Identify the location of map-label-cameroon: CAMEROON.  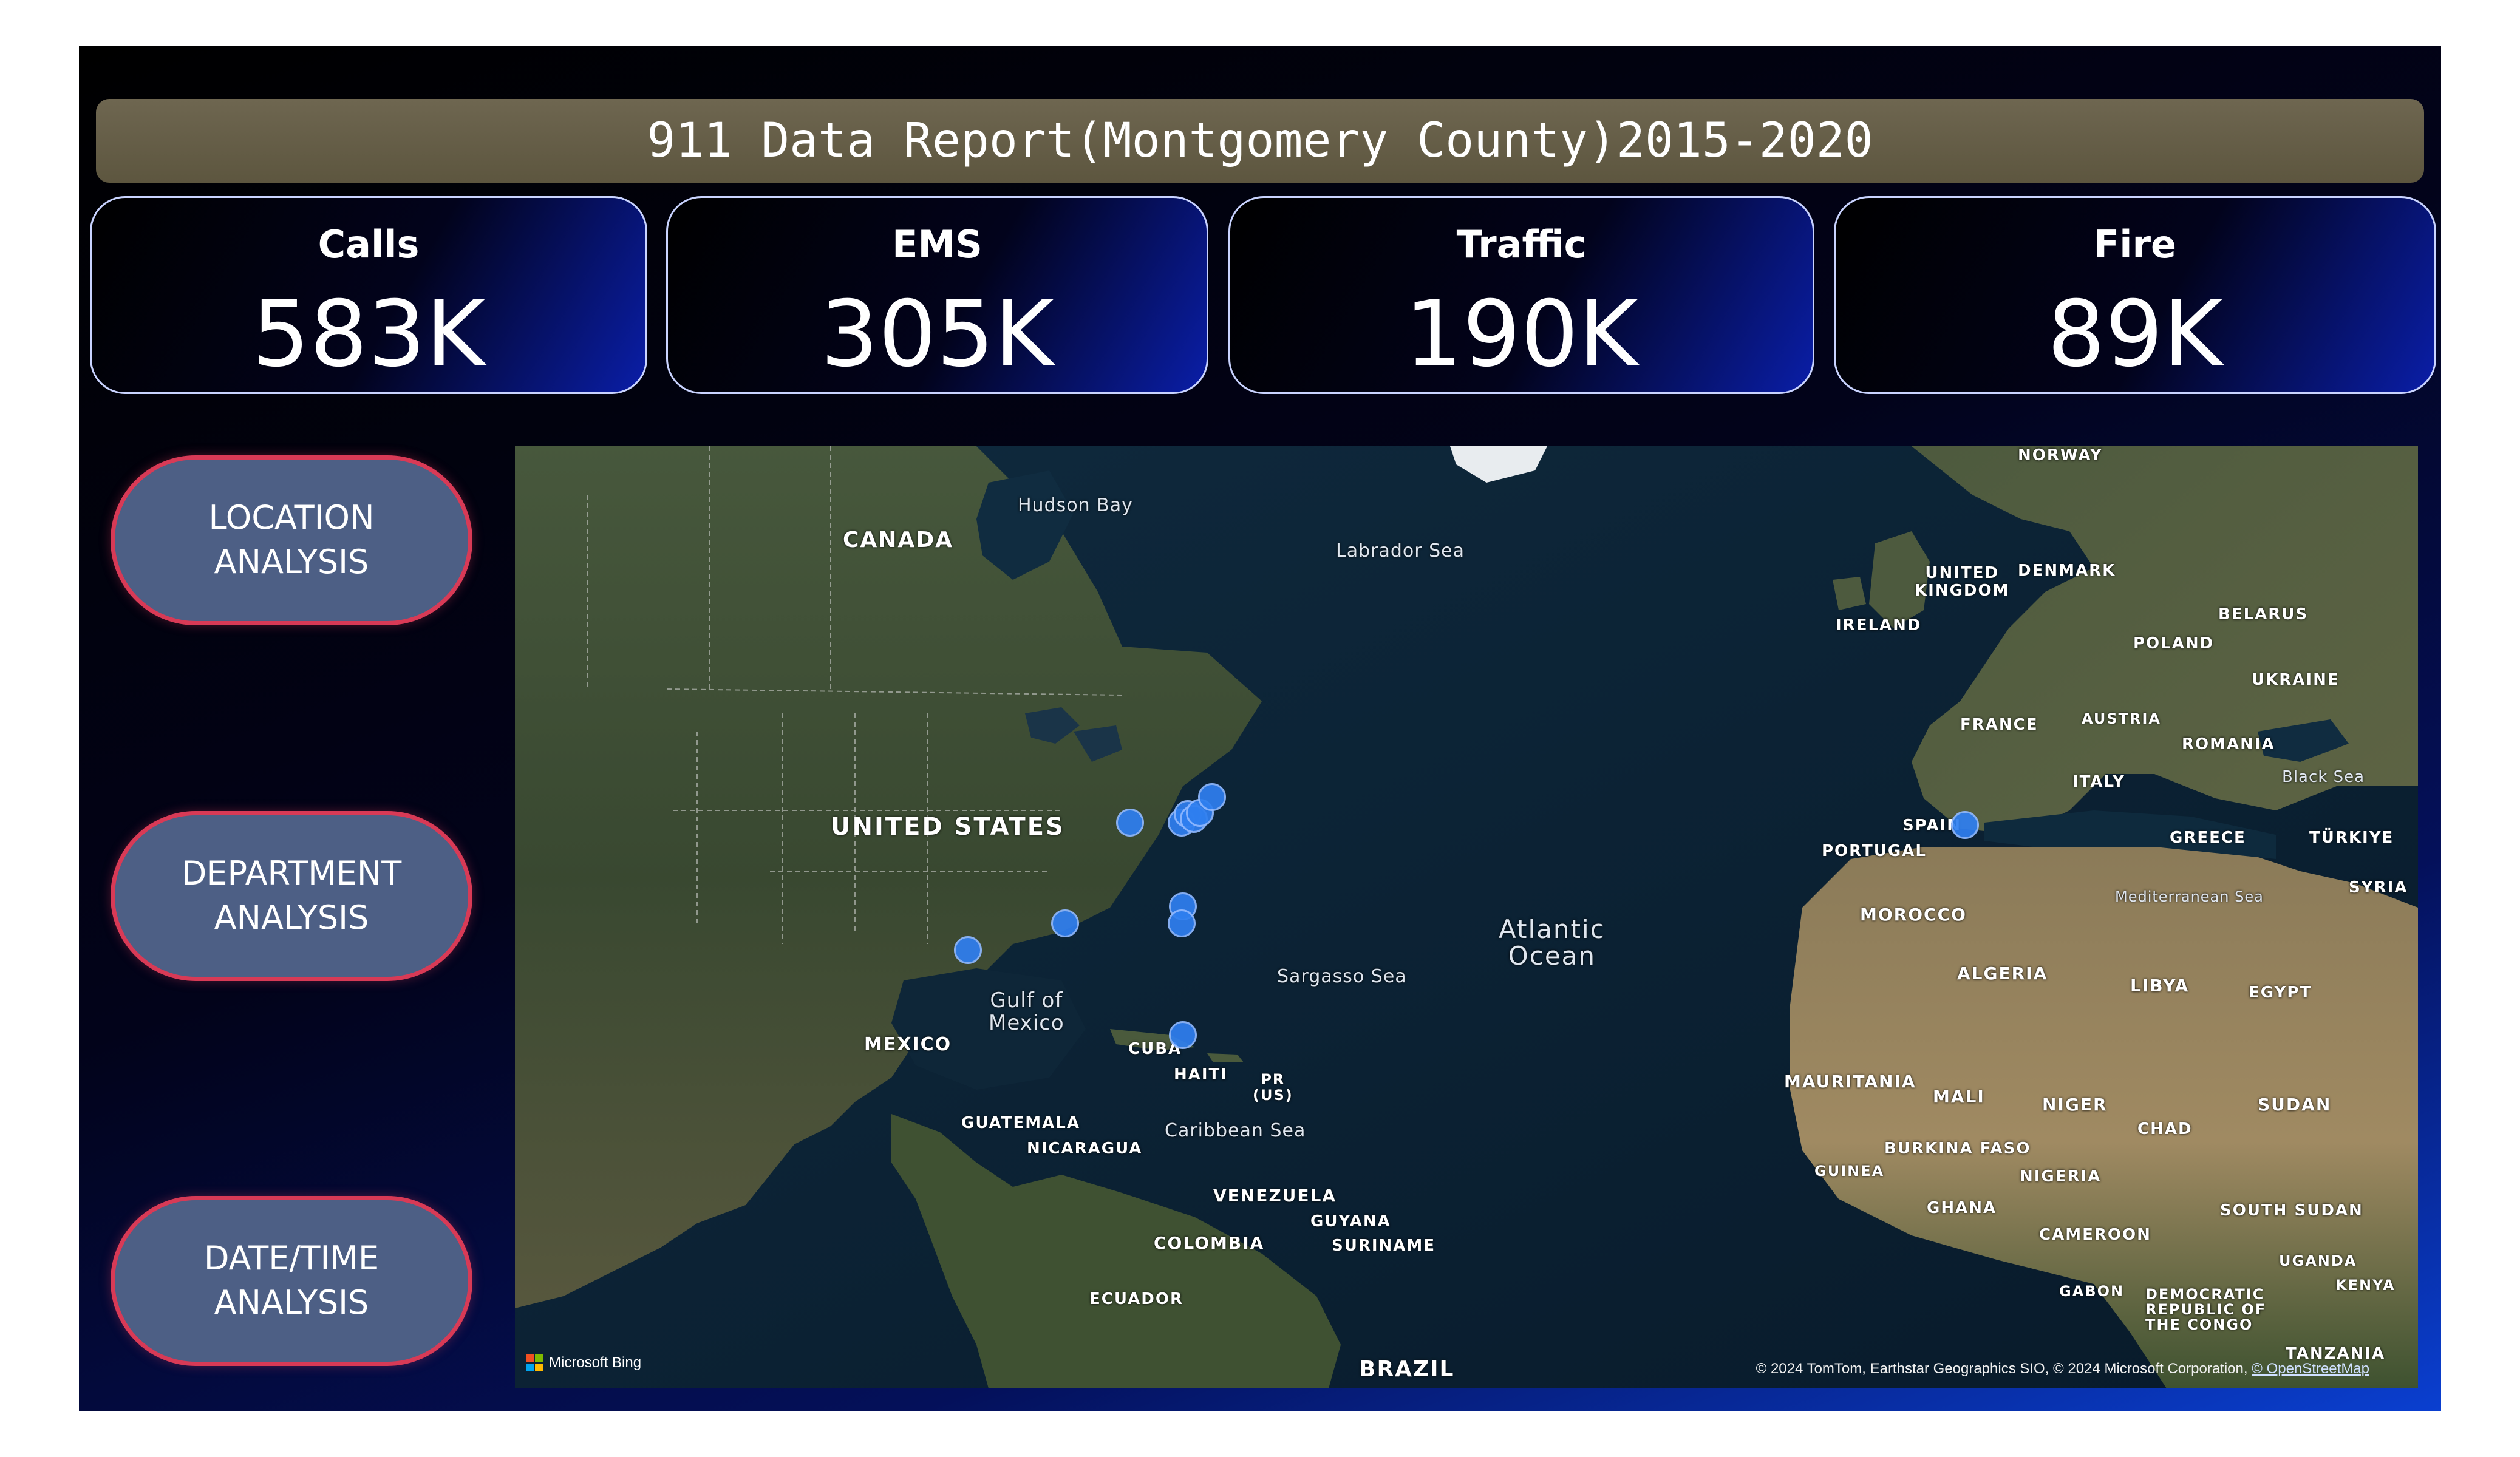
(2095, 1235).